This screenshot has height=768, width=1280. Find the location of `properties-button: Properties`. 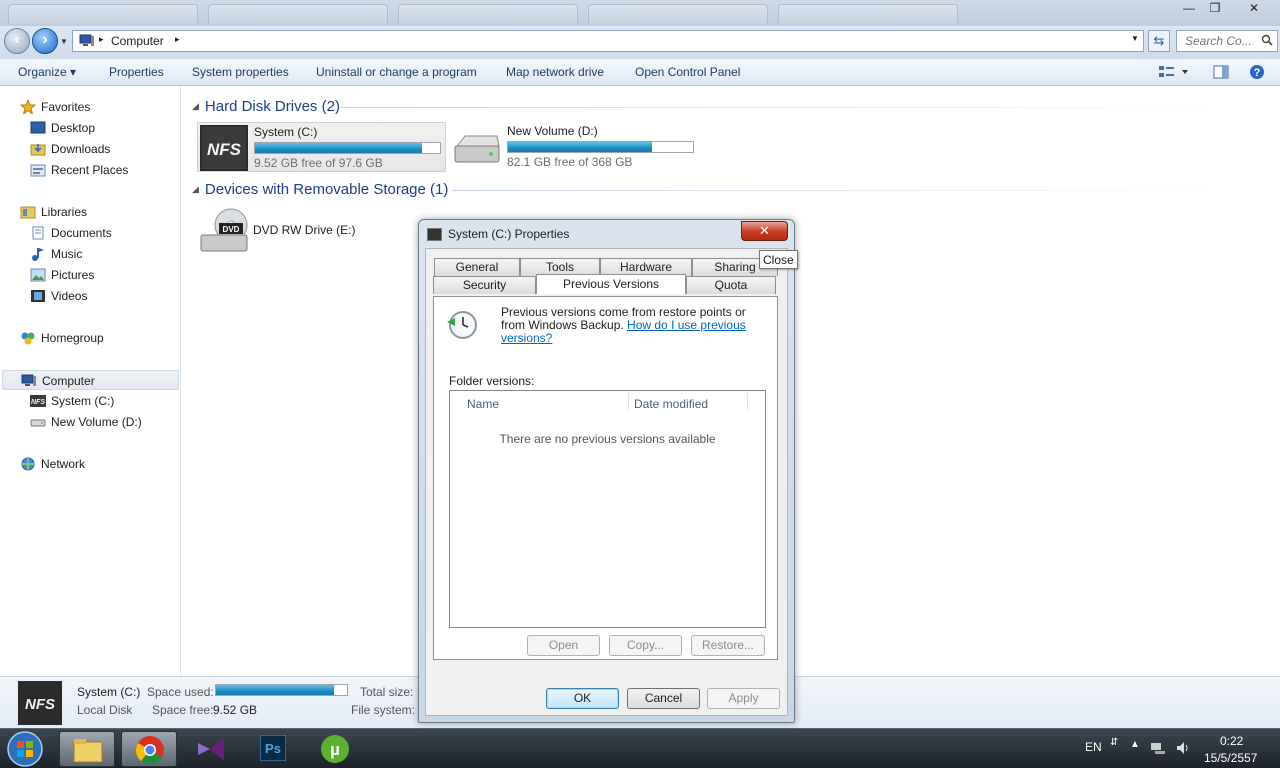

properties-button: Properties is located at coordinates (136, 72).